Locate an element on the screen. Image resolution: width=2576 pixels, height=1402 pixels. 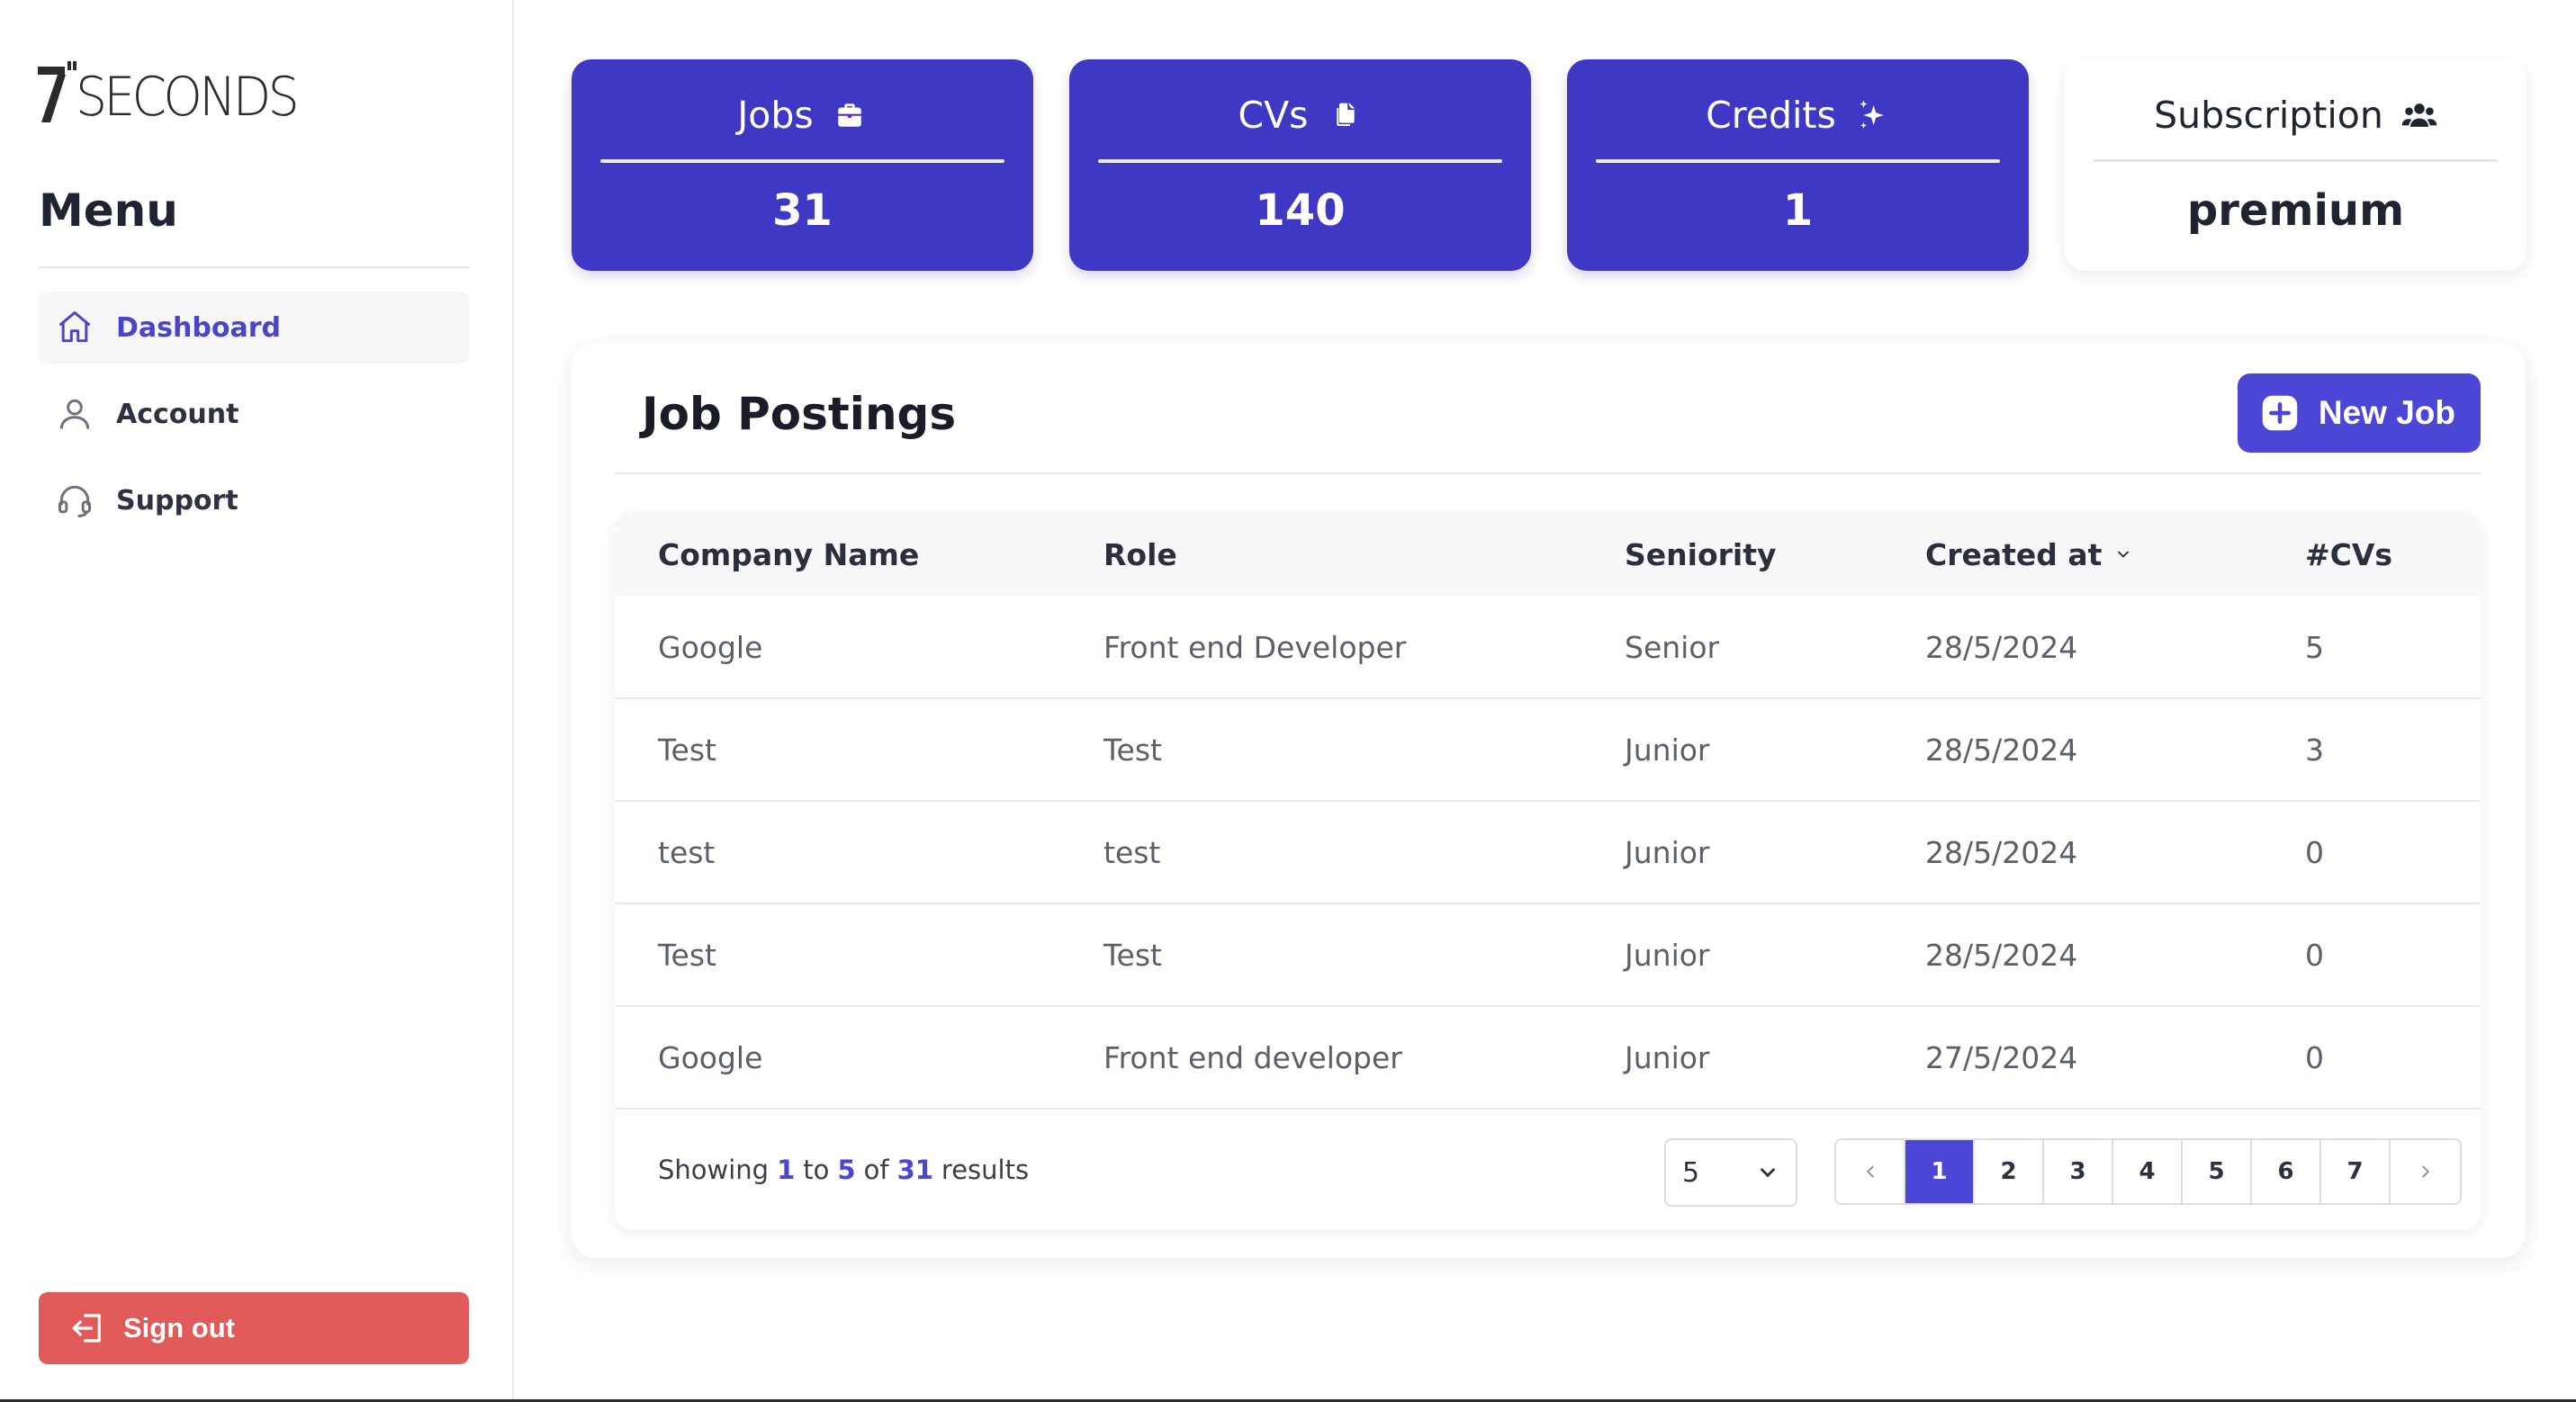
pagination-page-3: 3 is located at coordinates (2078, 1171).